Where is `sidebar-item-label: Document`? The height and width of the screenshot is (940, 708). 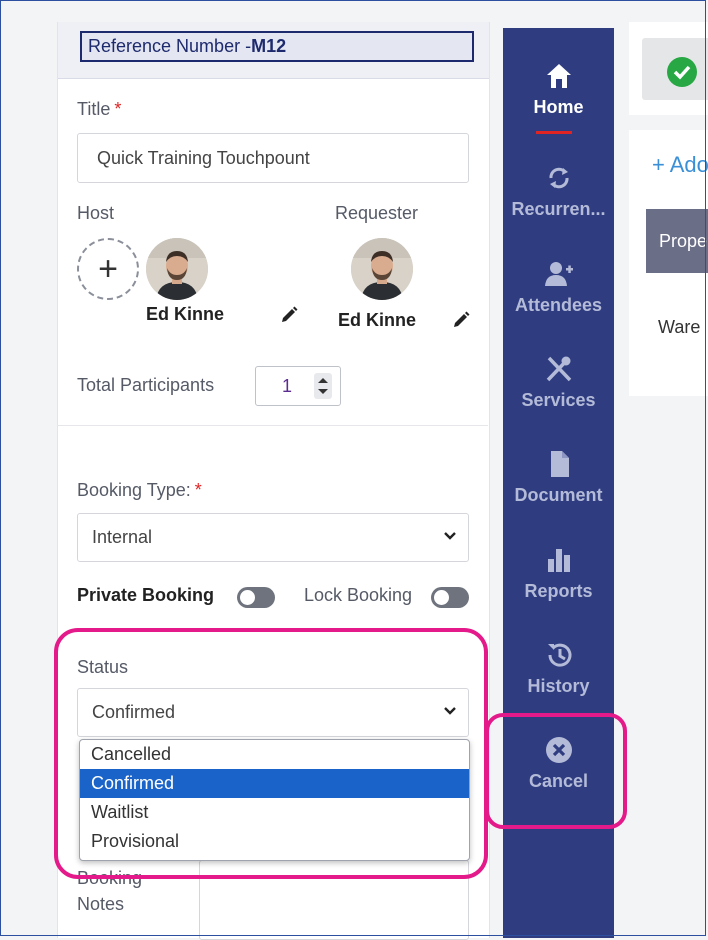
sidebar-item-label: Document is located at coordinates (558, 495).